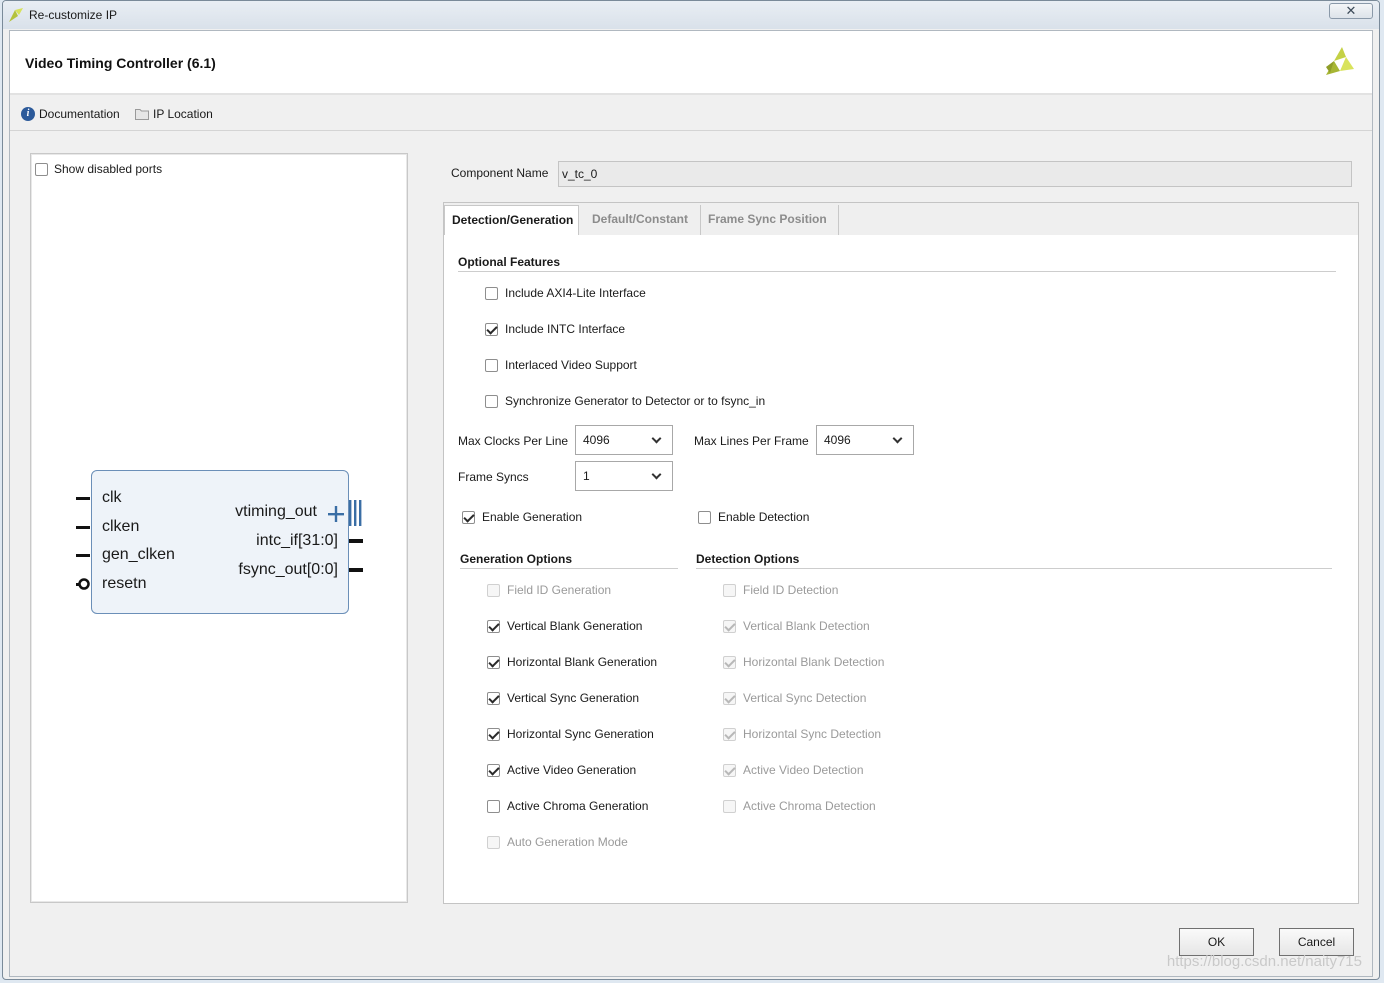 The height and width of the screenshot is (983, 1384). I want to click on port-clk: clk, so click(112, 497).